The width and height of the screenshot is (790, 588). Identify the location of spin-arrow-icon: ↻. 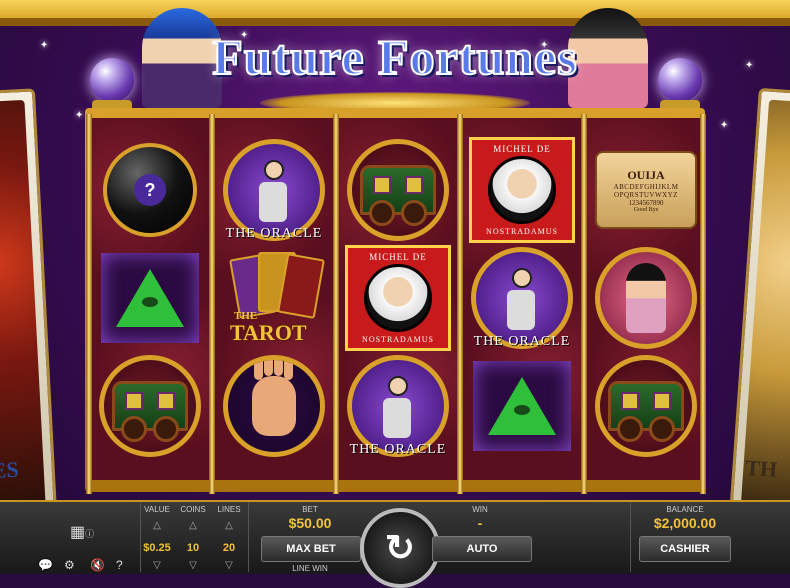
(400, 547).